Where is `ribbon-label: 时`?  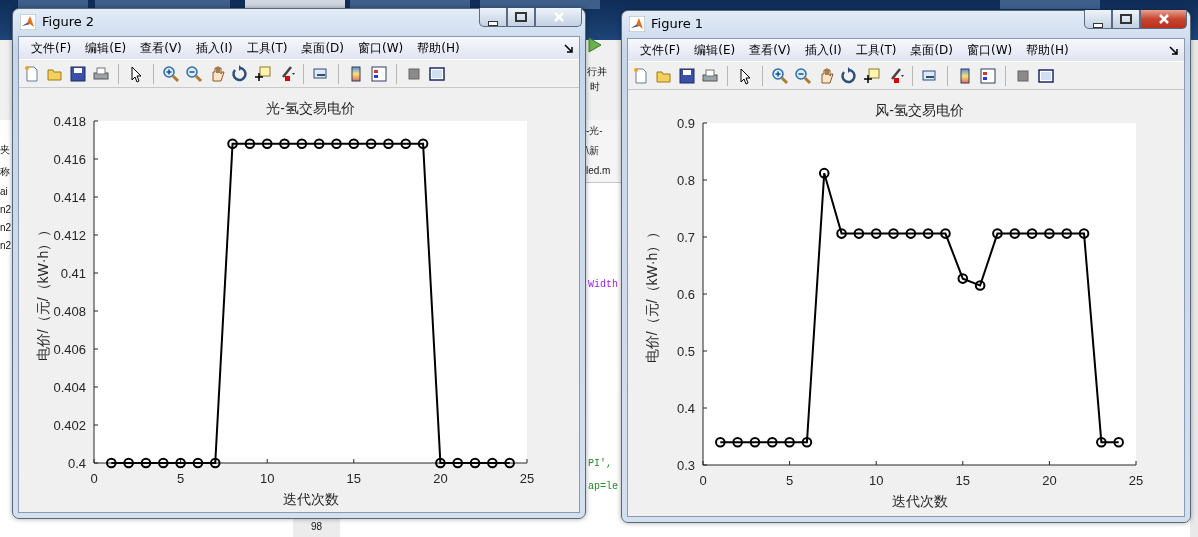
ribbon-label: 时 is located at coordinates (595, 87).